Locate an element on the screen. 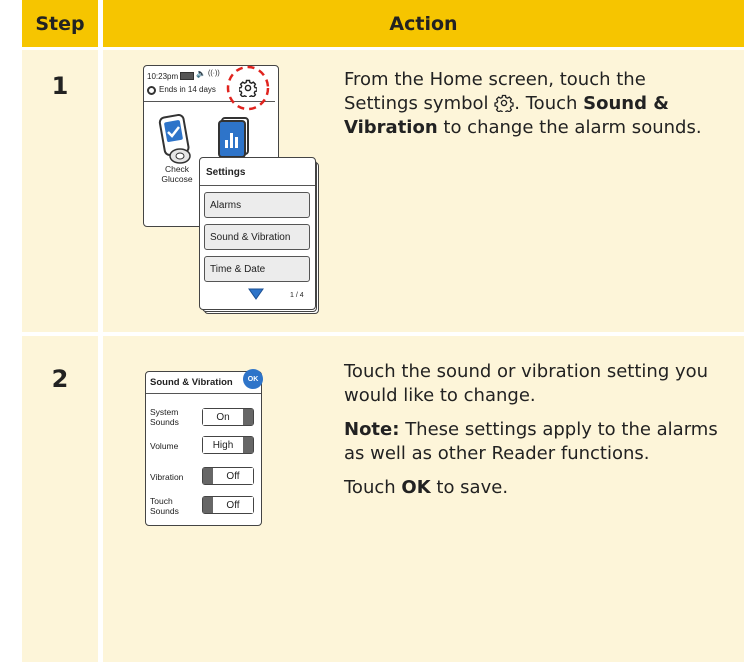 The width and height of the screenshot is (744, 662). setting-label-volume: Volume is located at coordinates (164, 446).